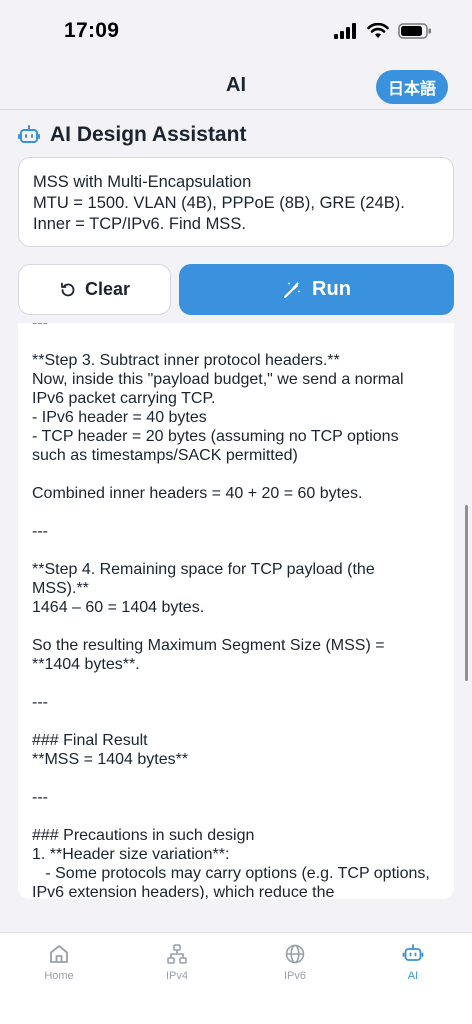 This screenshot has height=1024, width=472. I want to click on status-bar: 17:09, so click(236, 31).